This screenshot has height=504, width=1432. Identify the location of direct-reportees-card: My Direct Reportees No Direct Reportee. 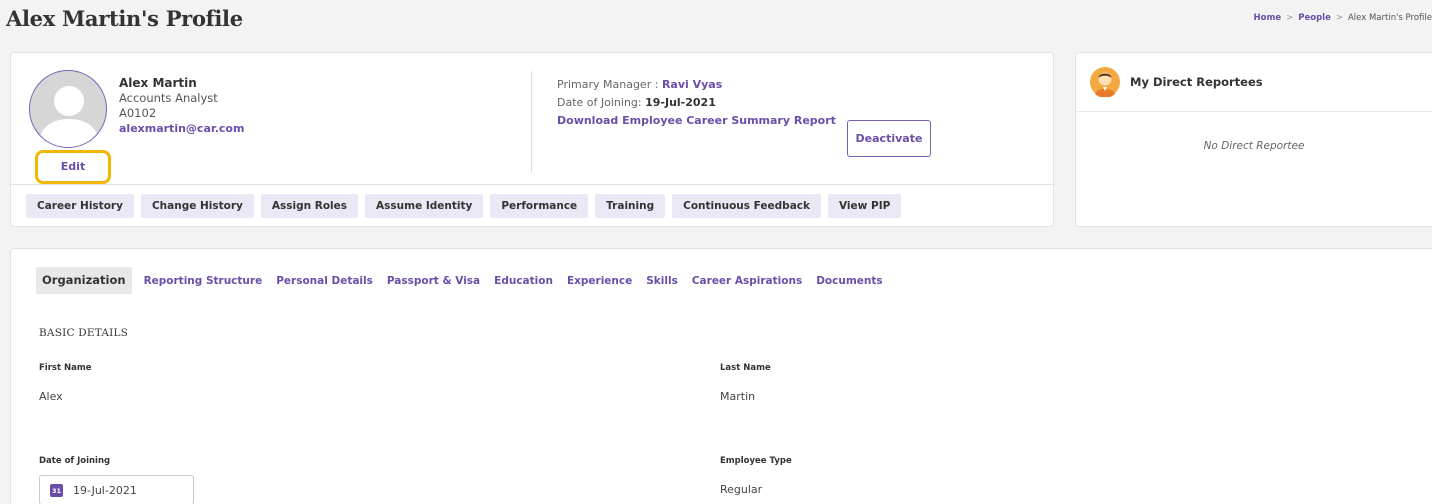
(1253, 139).